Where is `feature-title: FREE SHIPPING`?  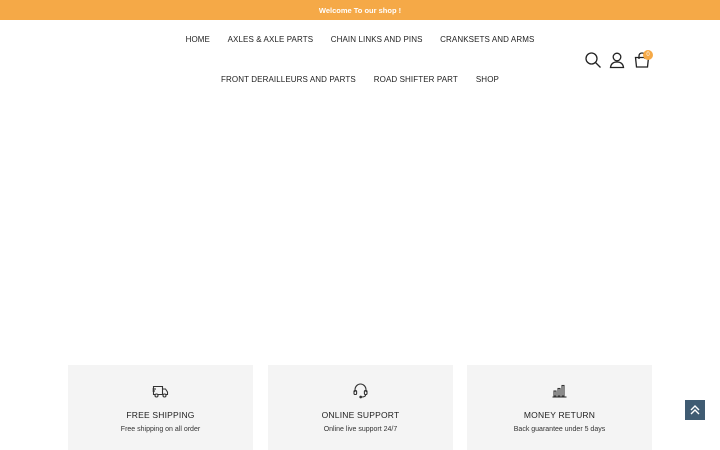 feature-title: FREE SHIPPING is located at coordinates (160, 415).